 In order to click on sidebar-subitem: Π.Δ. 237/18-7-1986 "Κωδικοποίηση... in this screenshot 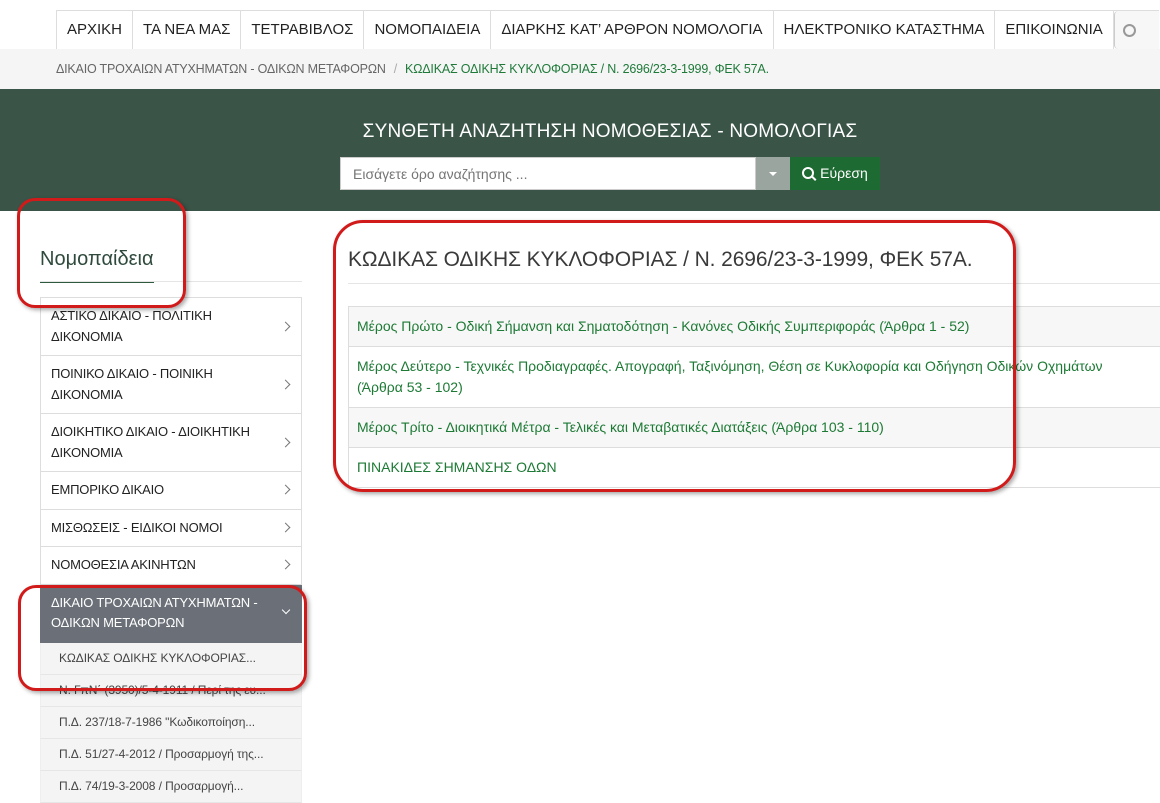, I will do `click(171, 722)`.